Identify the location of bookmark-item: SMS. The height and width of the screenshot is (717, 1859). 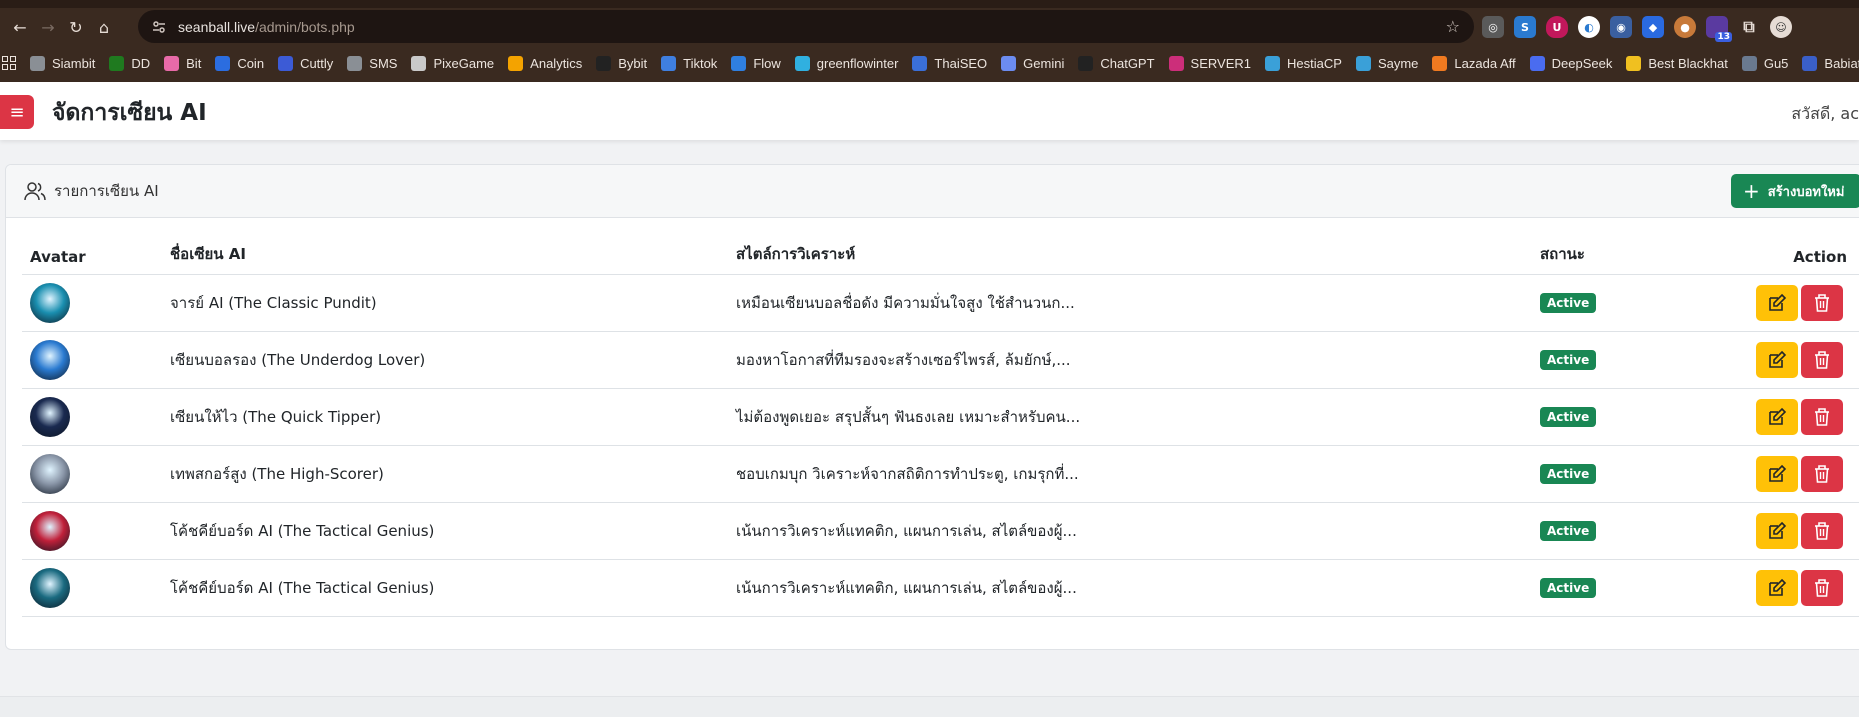
(372, 63).